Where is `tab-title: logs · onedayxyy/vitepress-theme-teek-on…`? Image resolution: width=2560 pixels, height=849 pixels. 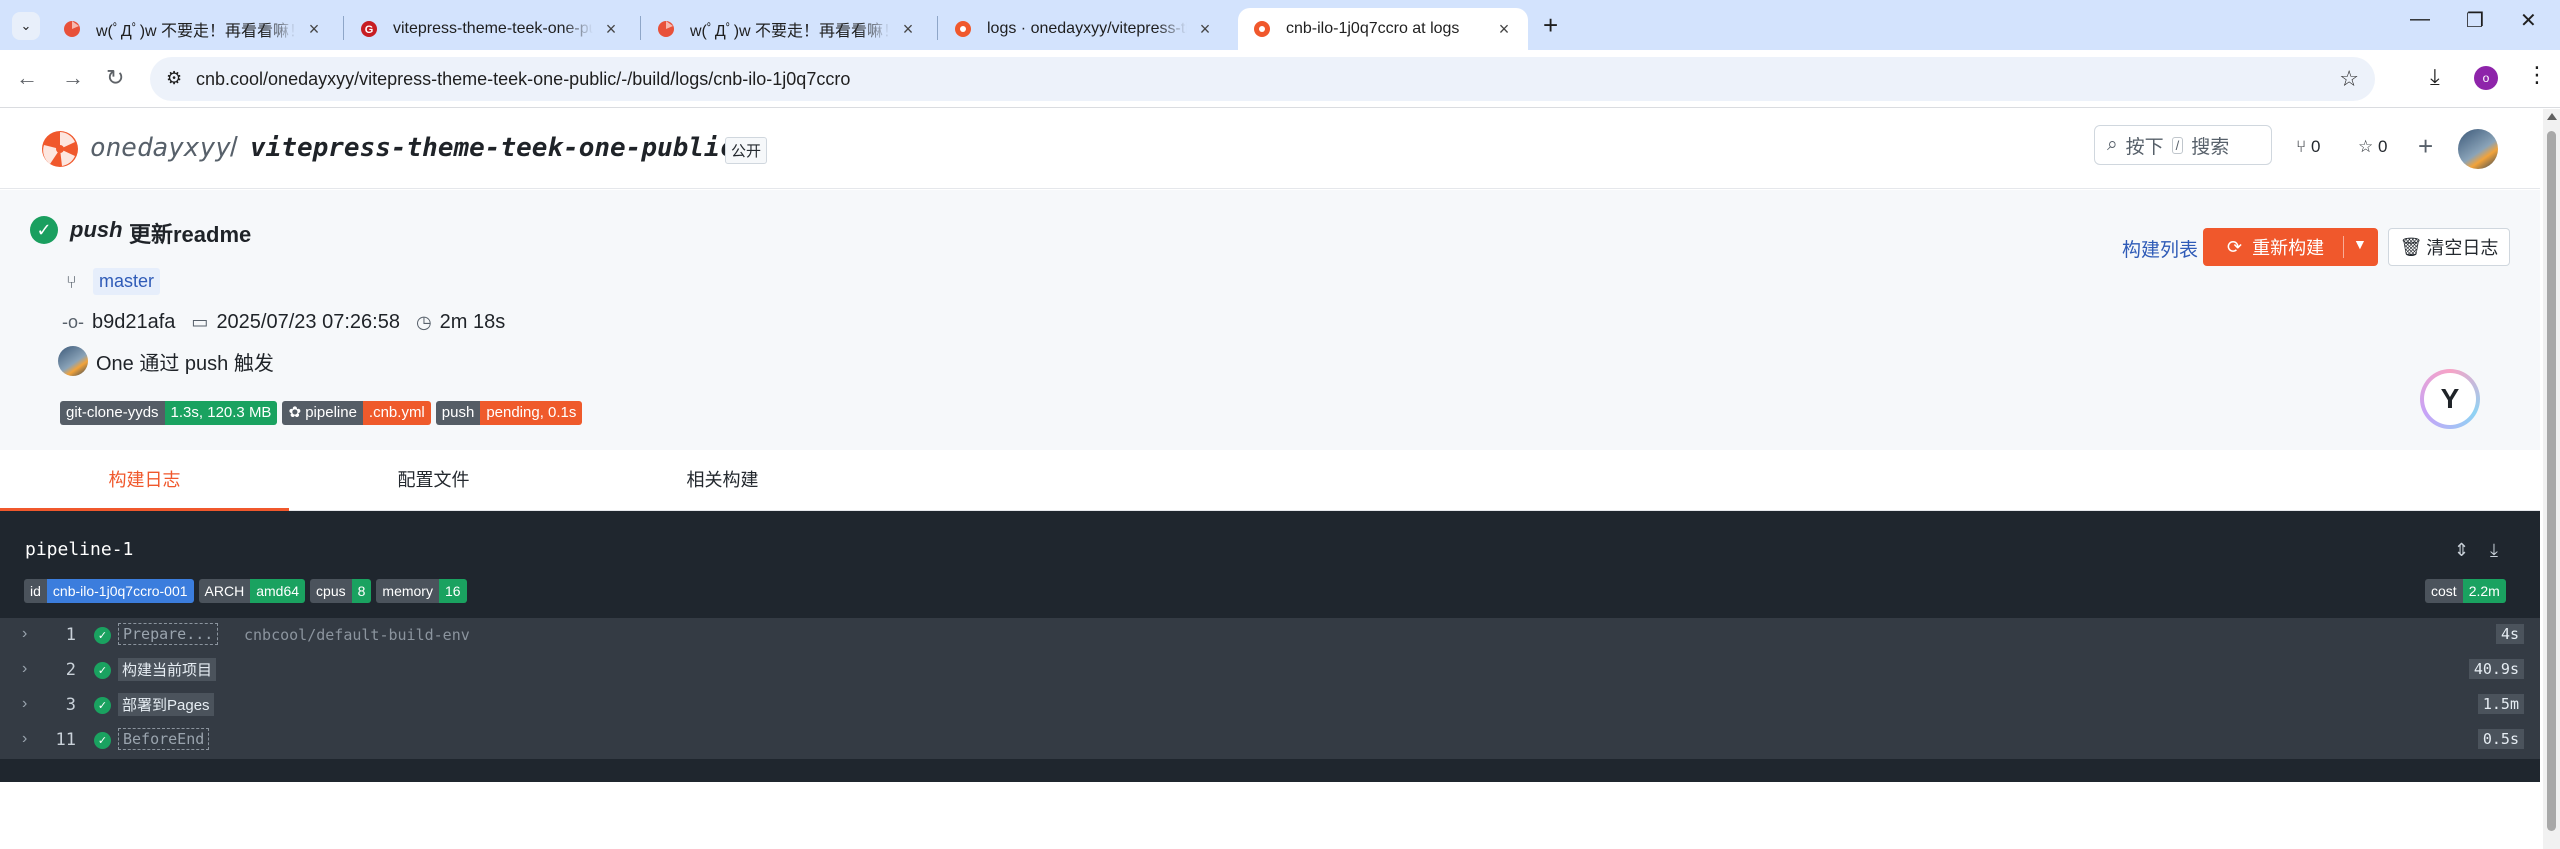 tab-title: logs · onedayxyy/vitepress-theme-teek-on… is located at coordinates (1087, 28).